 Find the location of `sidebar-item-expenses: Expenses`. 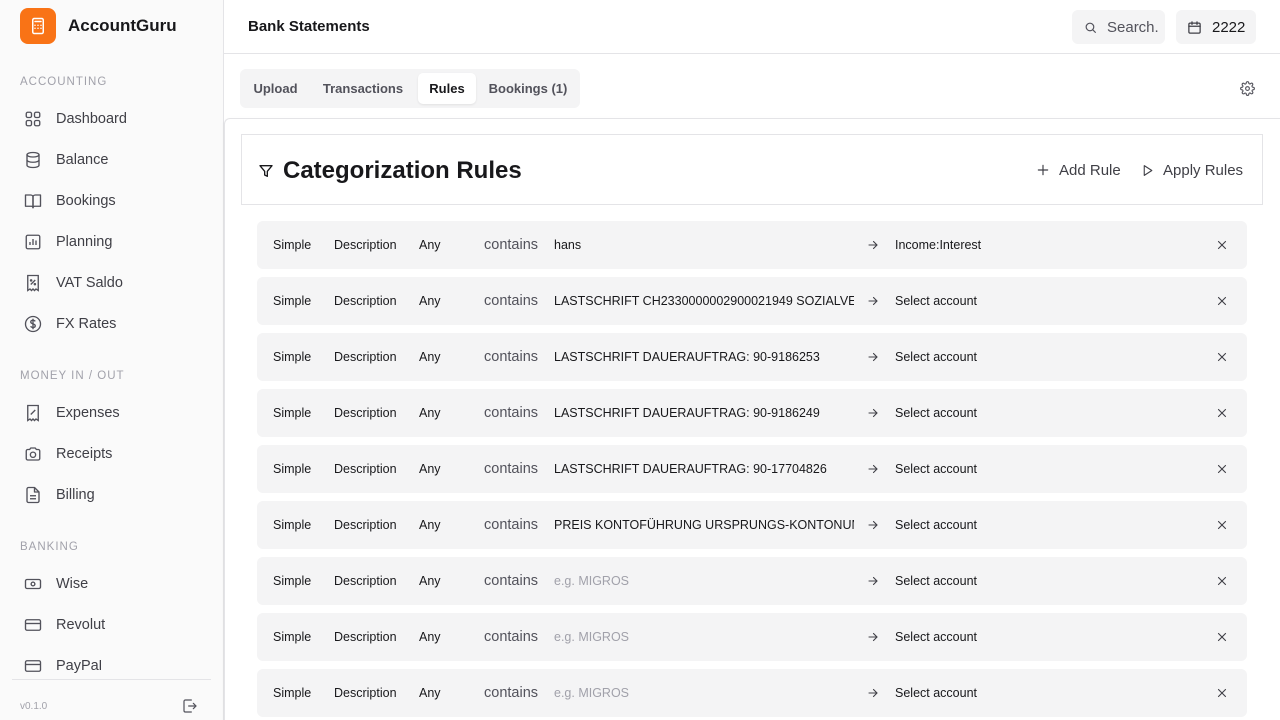

sidebar-item-expenses: Expenses is located at coordinates (112, 413).